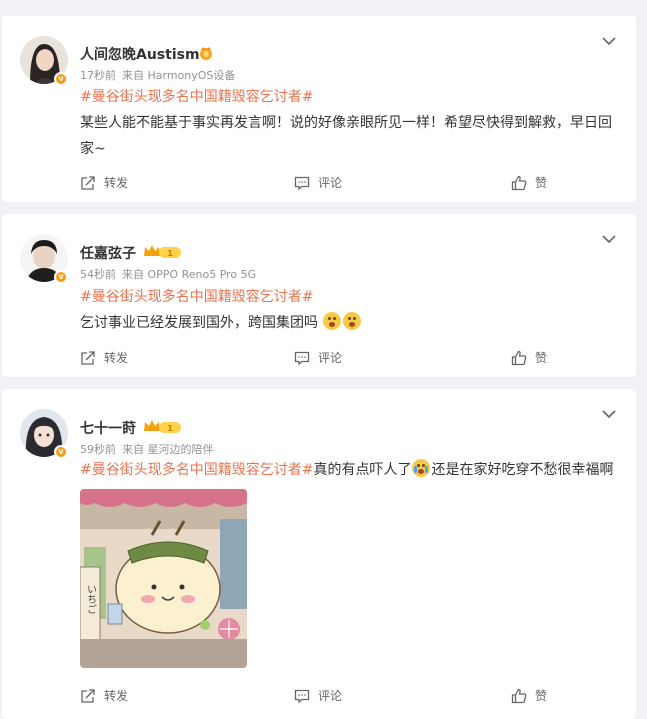 The height and width of the screenshot is (719, 647). Describe the element at coordinates (421, 468) in the screenshot. I see `crying-emoji-icon` at that location.